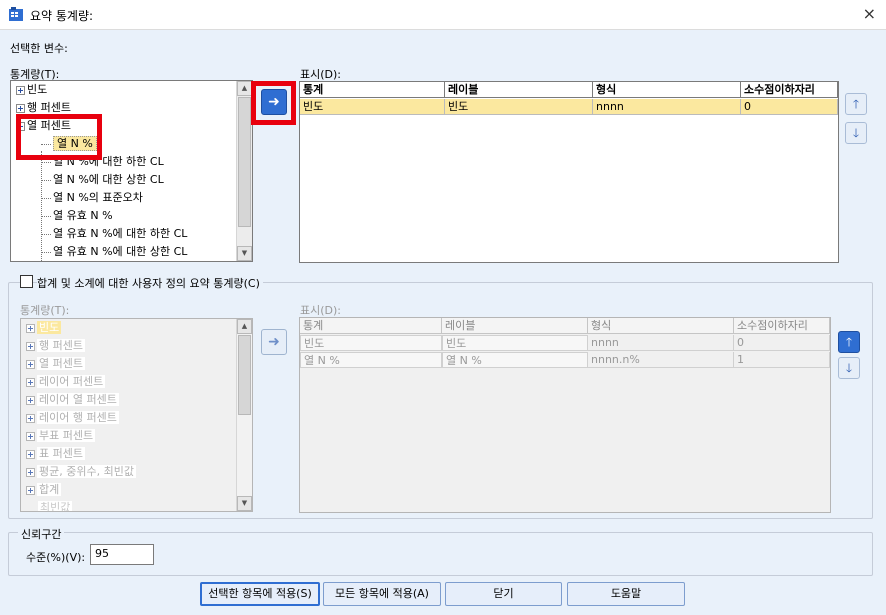 This screenshot has height=615, width=886. I want to click on apply-all-button: 모든 항목에 적용(A), so click(382, 594).